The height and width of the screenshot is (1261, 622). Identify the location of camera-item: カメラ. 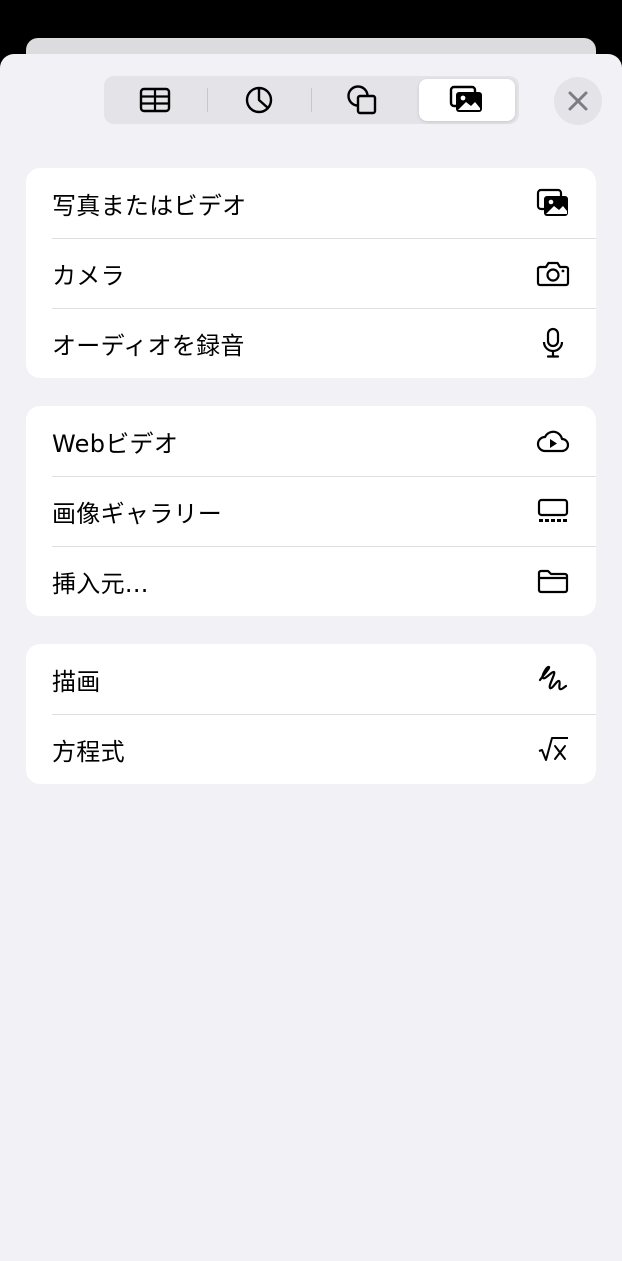
(311, 273).